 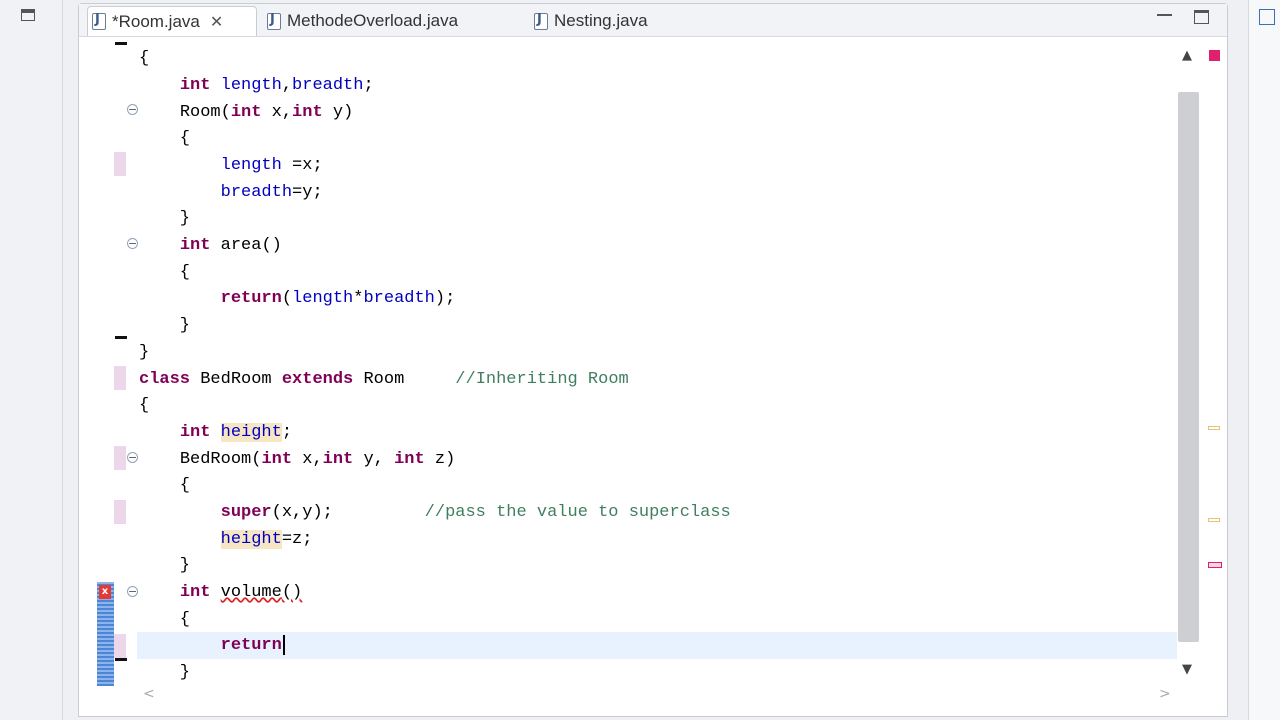 I want to click on tab-room-java: J *Room.java ✕, so click(x=172, y=21).